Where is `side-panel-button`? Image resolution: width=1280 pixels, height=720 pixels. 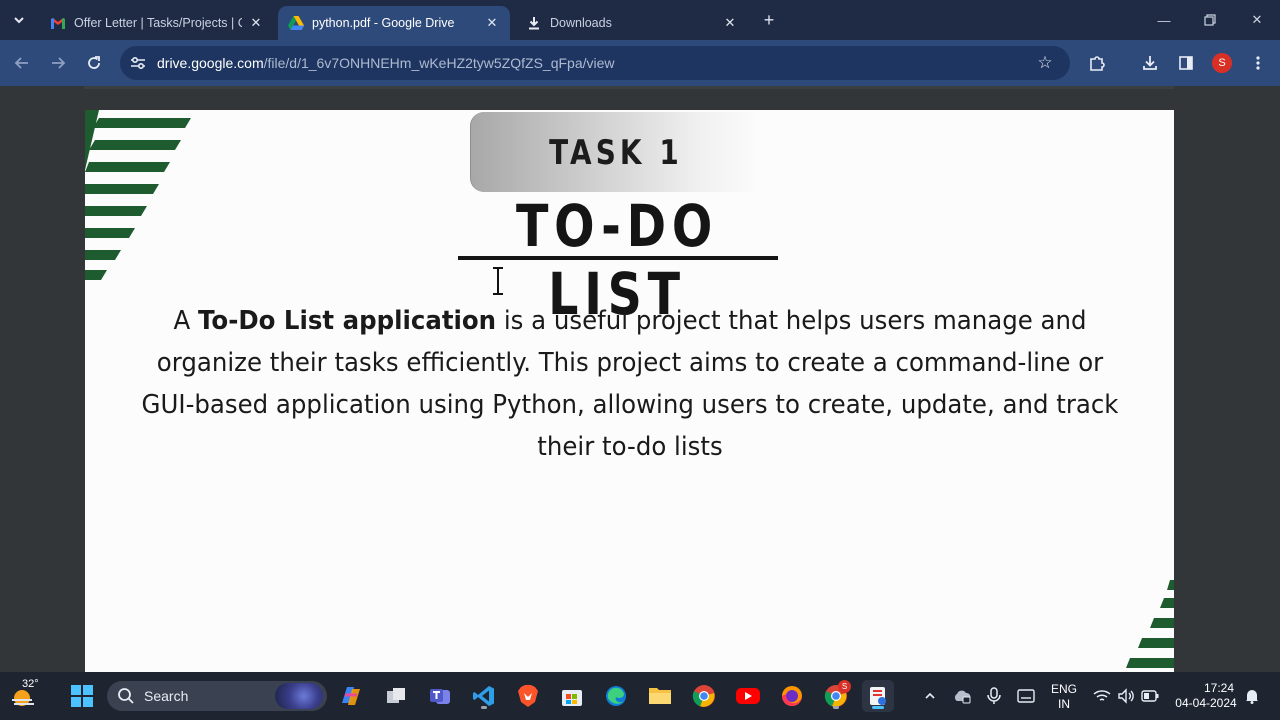
side-panel-button is located at coordinates (1186, 63).